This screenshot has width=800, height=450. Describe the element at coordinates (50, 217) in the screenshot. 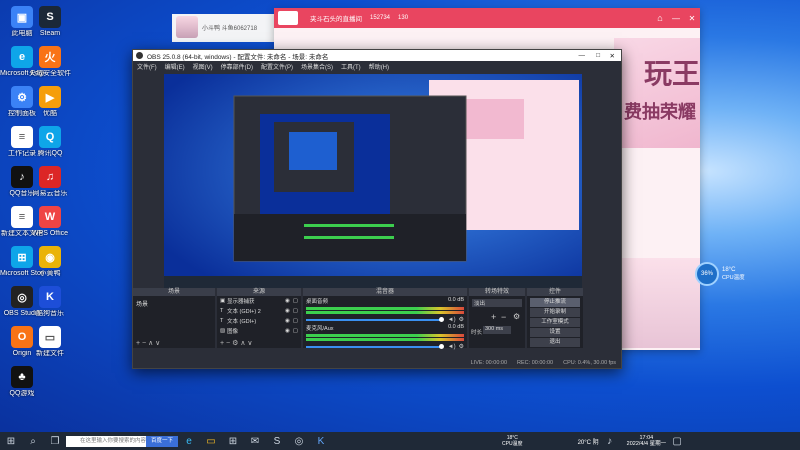

I see `desktop-app-icon: W` at that location.